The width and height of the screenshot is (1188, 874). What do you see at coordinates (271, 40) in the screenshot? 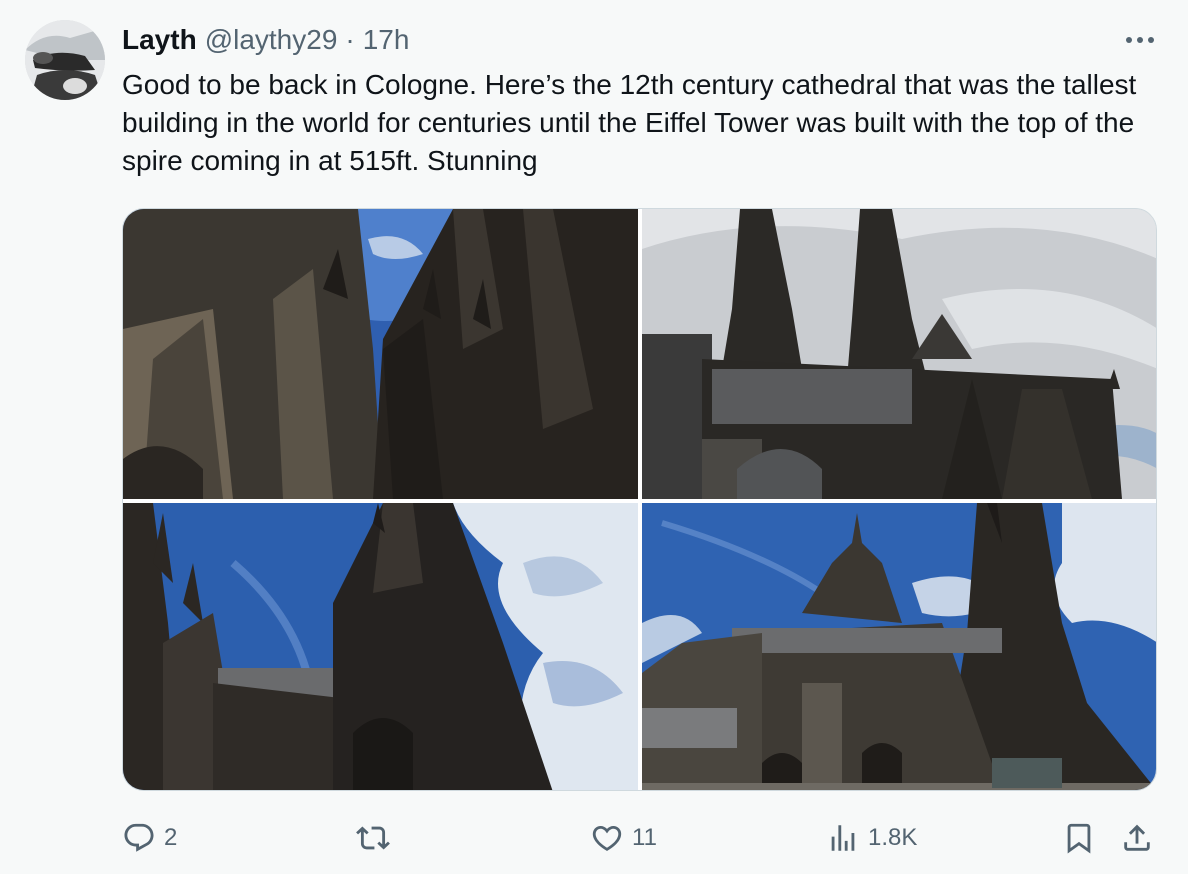
I see `author-handle: @laythy29` at bounding box center [271, 40].